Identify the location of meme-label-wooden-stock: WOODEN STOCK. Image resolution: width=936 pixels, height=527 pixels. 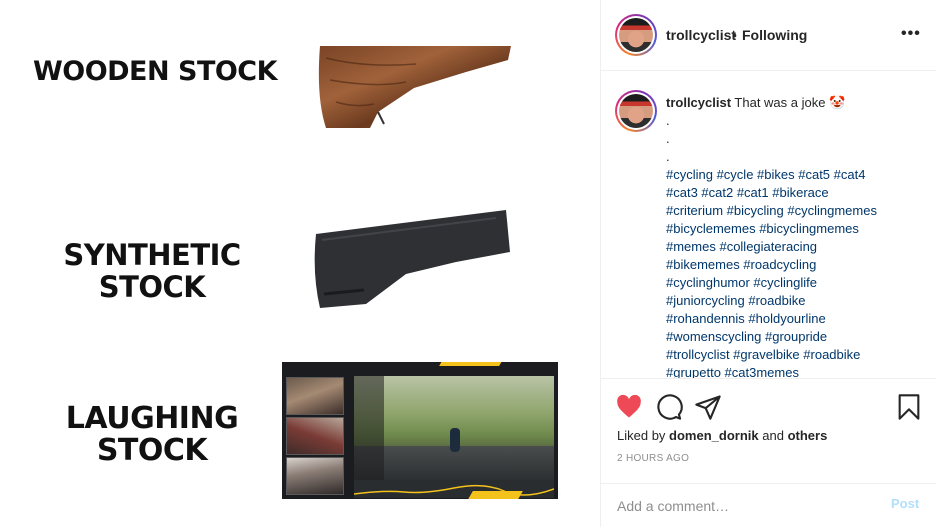
(155, 71).